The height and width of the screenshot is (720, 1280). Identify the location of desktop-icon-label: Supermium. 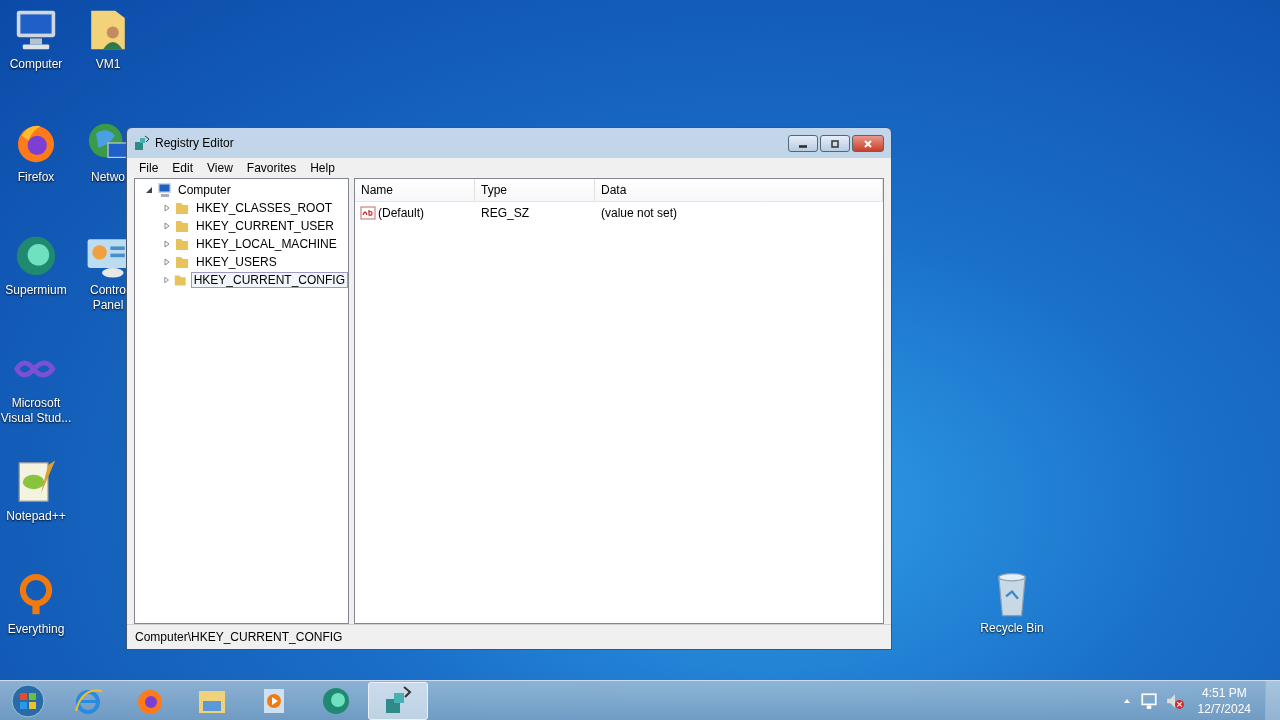
(36, 290).